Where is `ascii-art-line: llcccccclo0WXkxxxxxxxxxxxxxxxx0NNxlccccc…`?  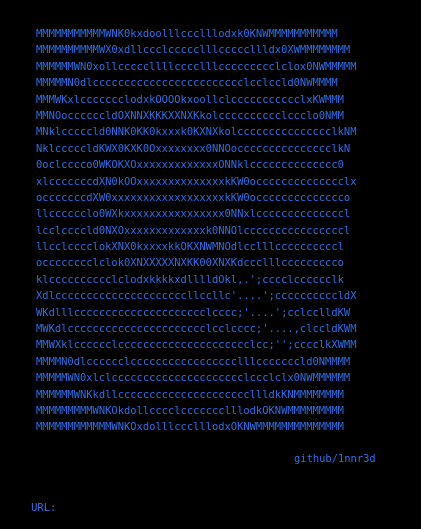 ascii-art-line: llcccccclo0WXkxxxxxxxxxxxxxxxx0NNxlccccc… is located at coordinates (193, 214).